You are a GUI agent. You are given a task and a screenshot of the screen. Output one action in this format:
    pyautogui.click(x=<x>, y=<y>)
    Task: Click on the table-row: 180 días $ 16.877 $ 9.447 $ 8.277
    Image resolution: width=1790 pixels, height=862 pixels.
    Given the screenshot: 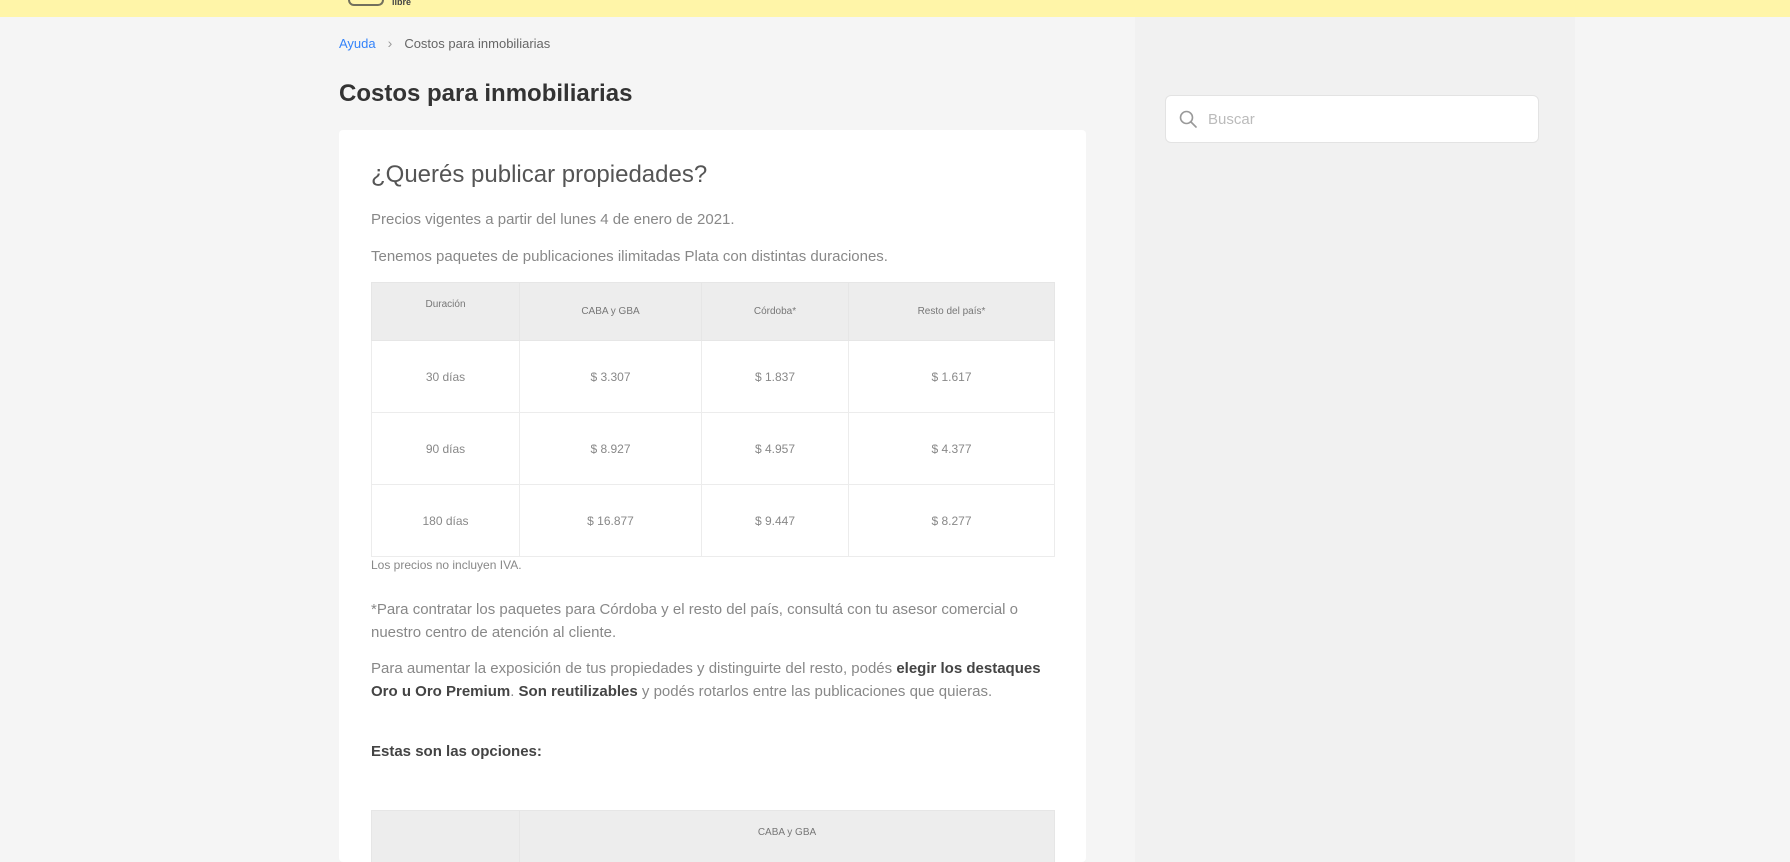 What is the action you would take?
    pyautogui.click(x=713, y=520)
    